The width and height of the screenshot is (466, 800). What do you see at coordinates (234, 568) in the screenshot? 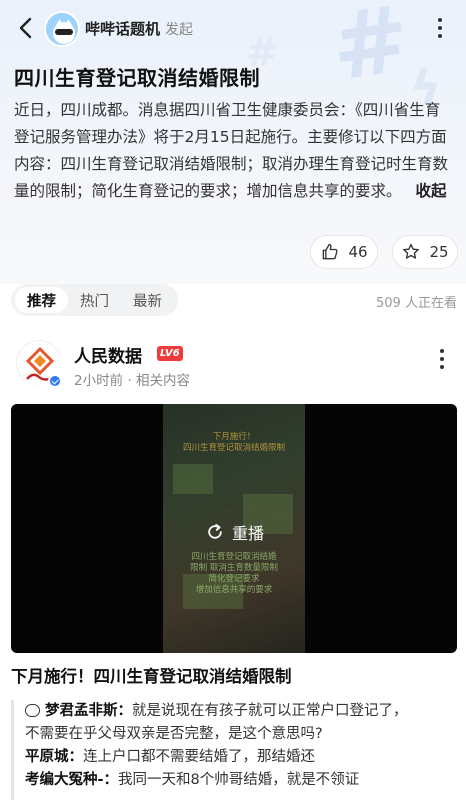
I see `video-body-line: 限制 取消生育数量限制` at bounding box center [234, 568].